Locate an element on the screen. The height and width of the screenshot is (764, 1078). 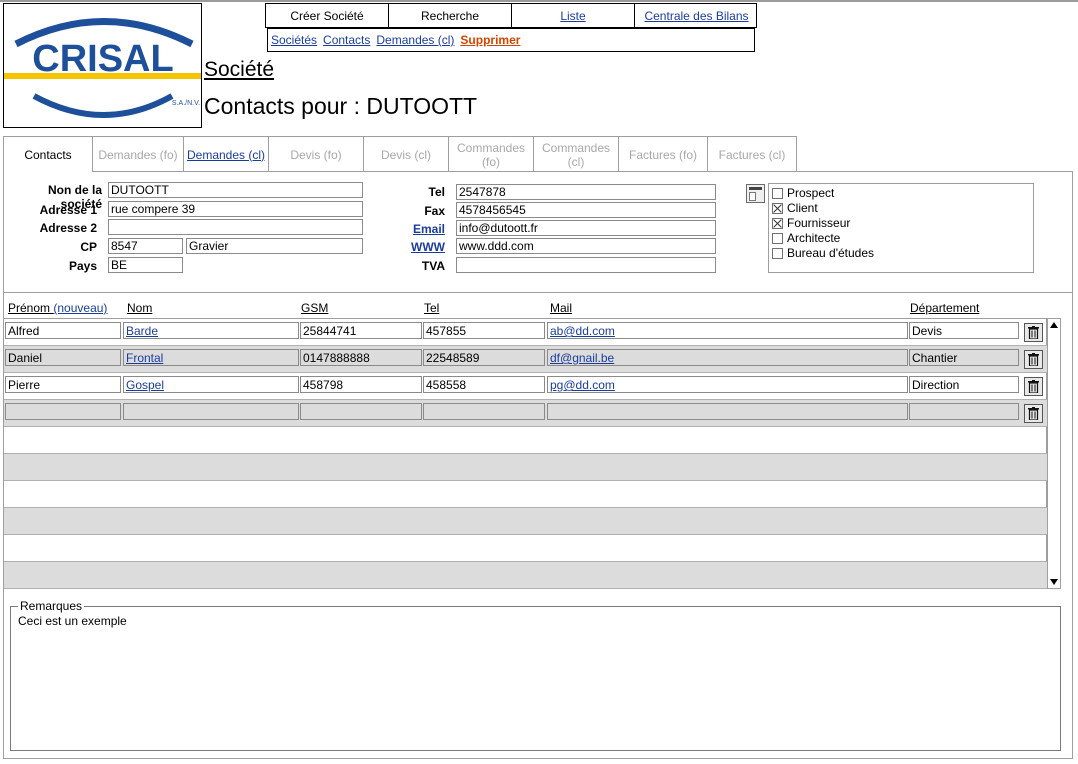
cell-prenom is located at coordinates (63, 411).